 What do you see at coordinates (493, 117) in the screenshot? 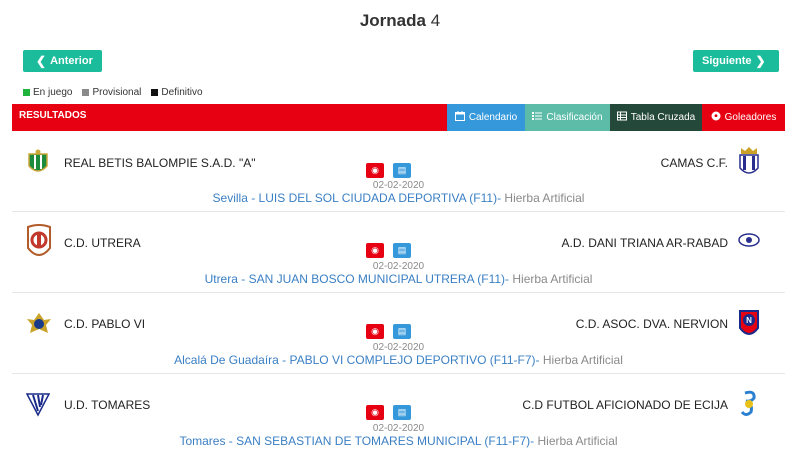
I see `tab-label: Calendario` at bounding box center [493, 117].